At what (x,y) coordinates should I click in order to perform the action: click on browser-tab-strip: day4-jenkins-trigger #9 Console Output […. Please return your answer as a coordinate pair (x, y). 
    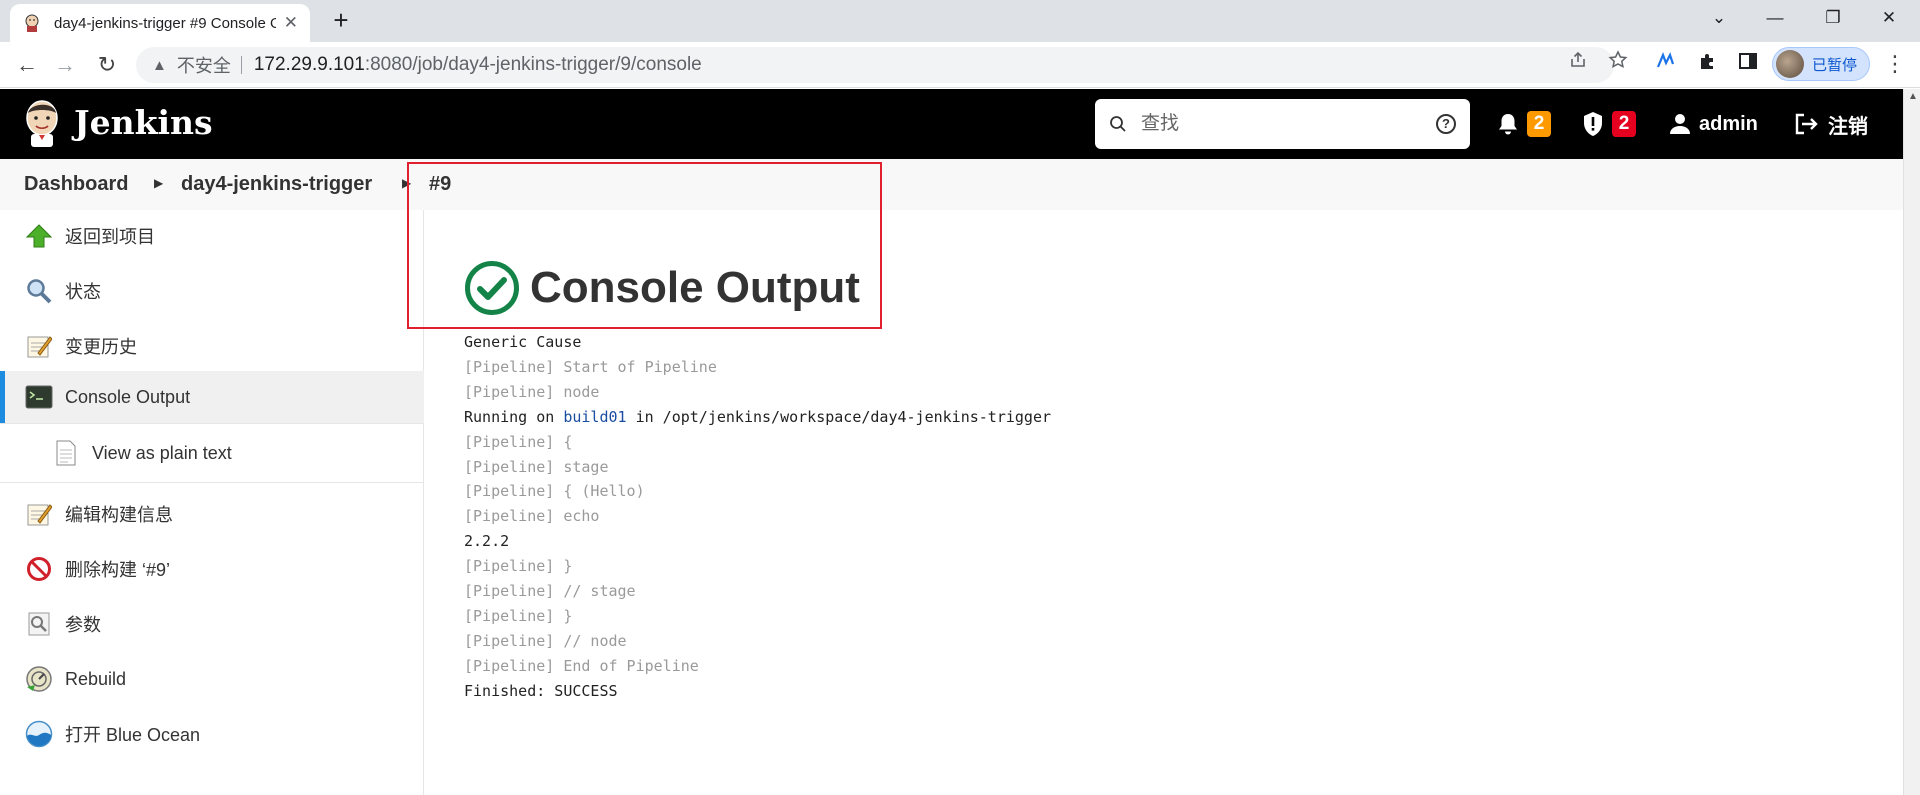
    Looking at the image, I should click on (960, 21).